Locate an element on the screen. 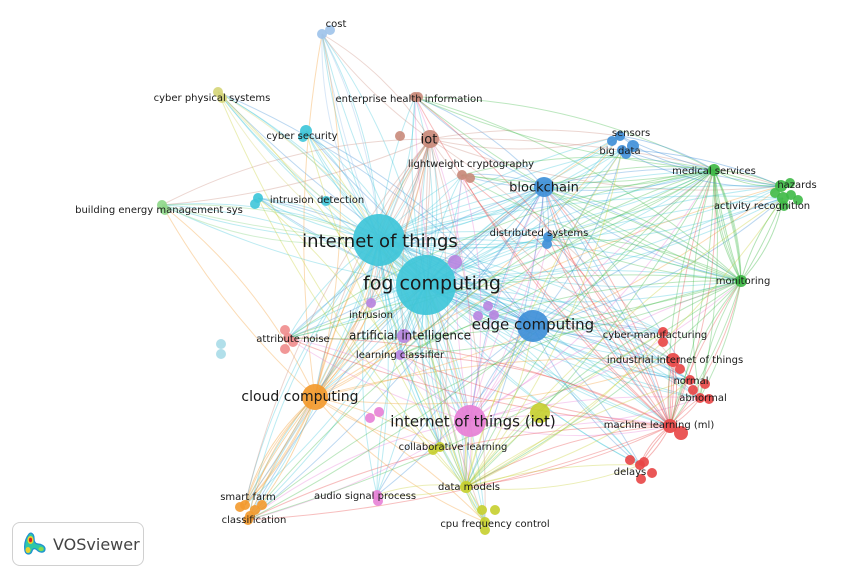 This screenshot has height=580, width=850. label-distributed-systems: distributed systems is located at coordinates (539, 233).